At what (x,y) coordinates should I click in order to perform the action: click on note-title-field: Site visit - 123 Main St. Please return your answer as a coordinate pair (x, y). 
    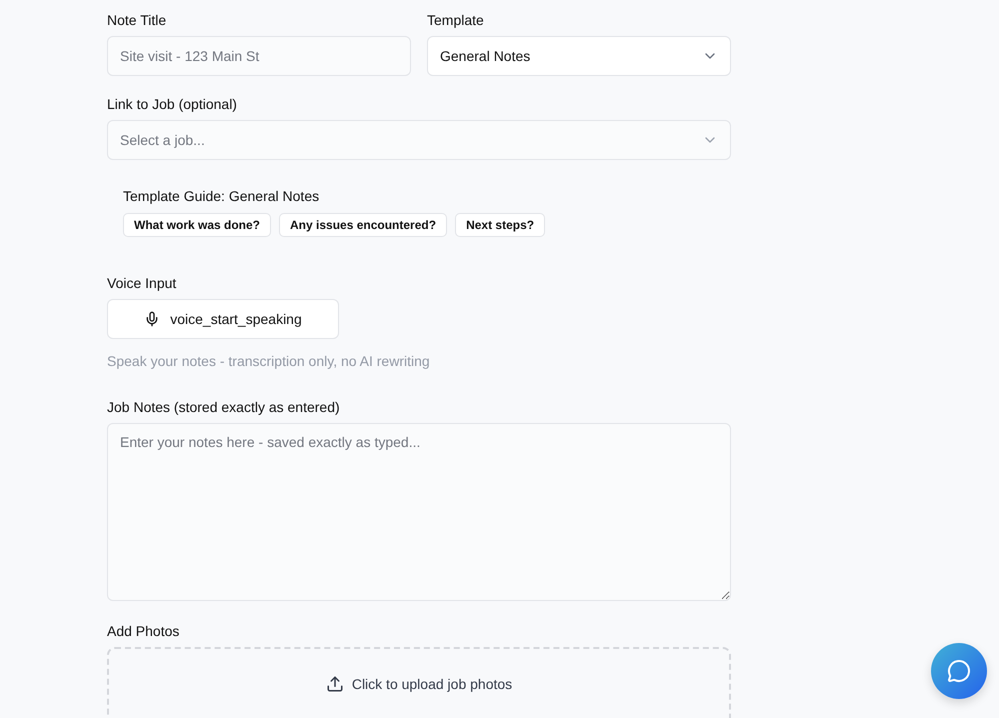
    Looking at the image, I should click on (259, 56).